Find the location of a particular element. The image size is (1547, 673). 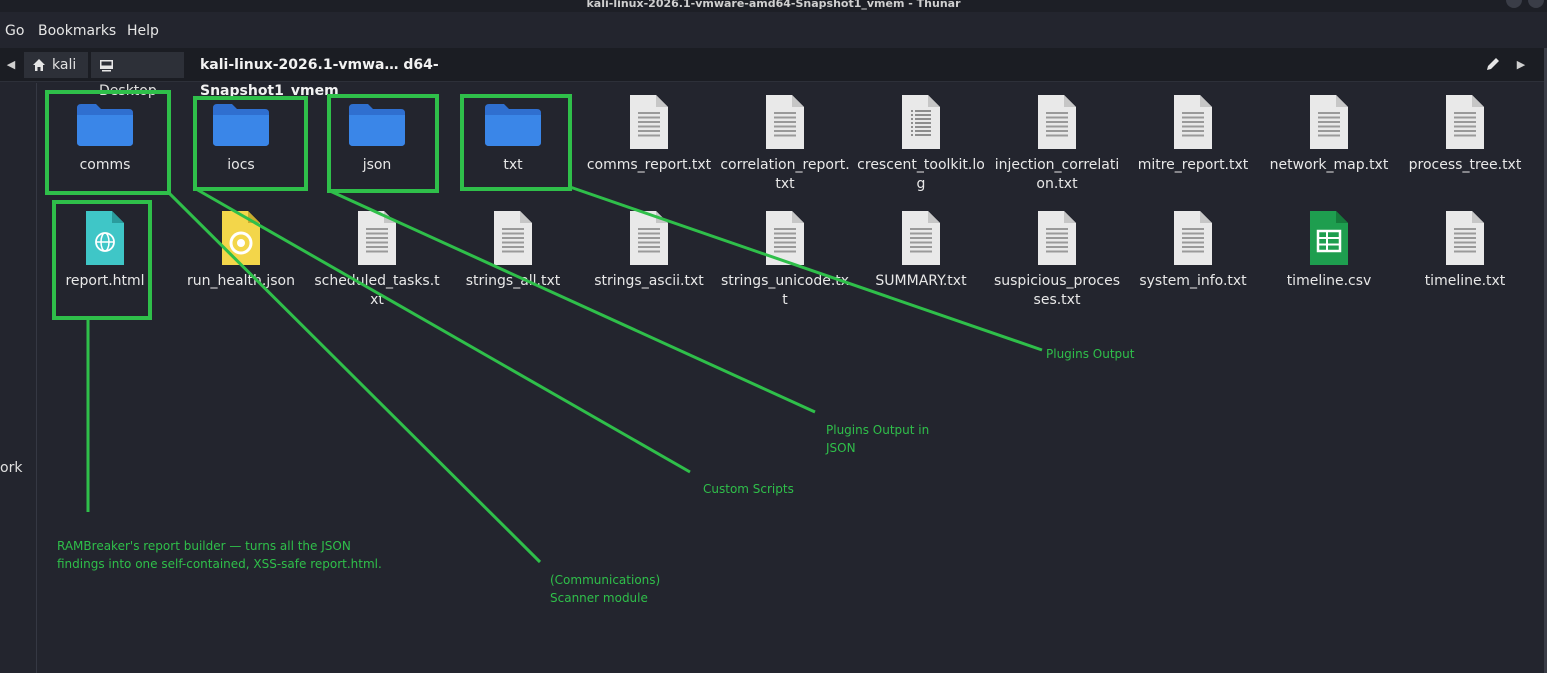

file-item: txt is located at coordinates (513, 134).